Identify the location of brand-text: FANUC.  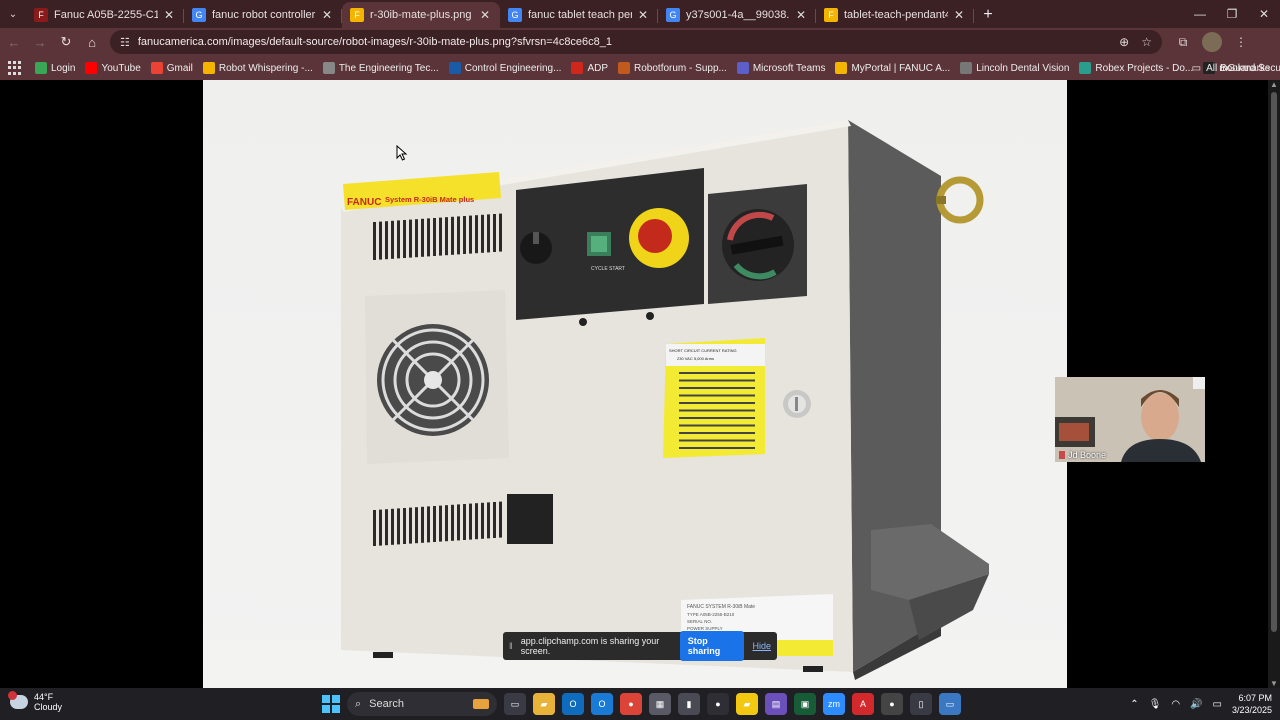
(364, 202).